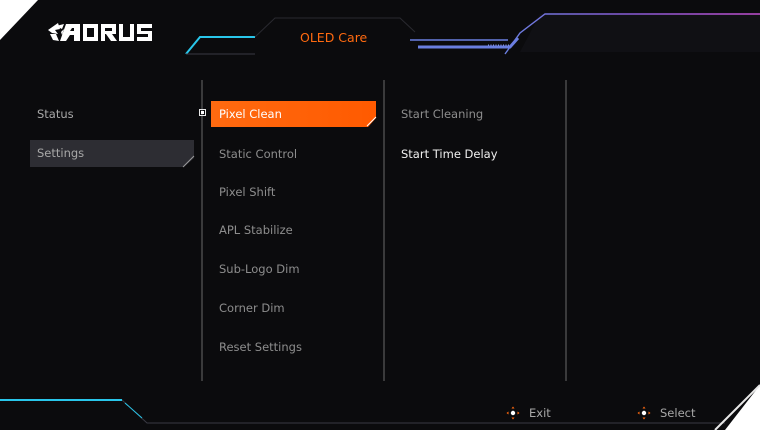  I want to click on option-start-time-delay: Start Time Delay, so click(449, 154).